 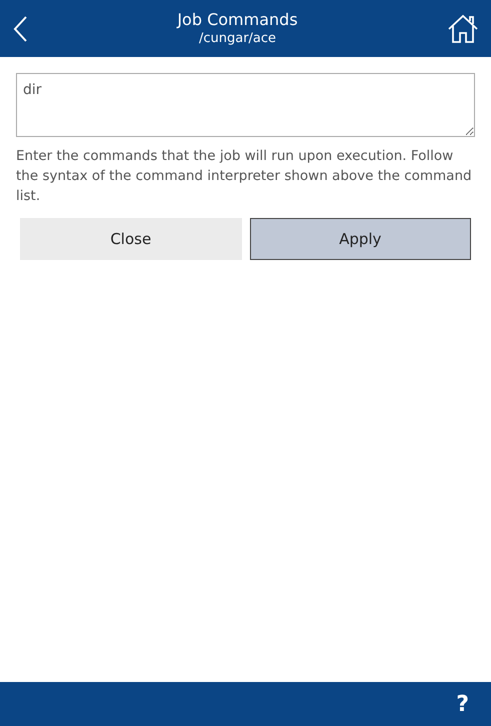 I want to click on help-button: ?, so click(x=462, y=704).